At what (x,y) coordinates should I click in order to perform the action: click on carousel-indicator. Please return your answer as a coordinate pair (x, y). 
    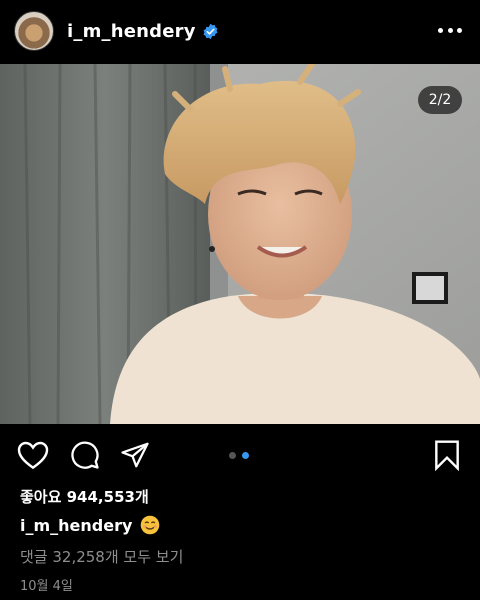
    Looking at the image, I should click on (239, 455).